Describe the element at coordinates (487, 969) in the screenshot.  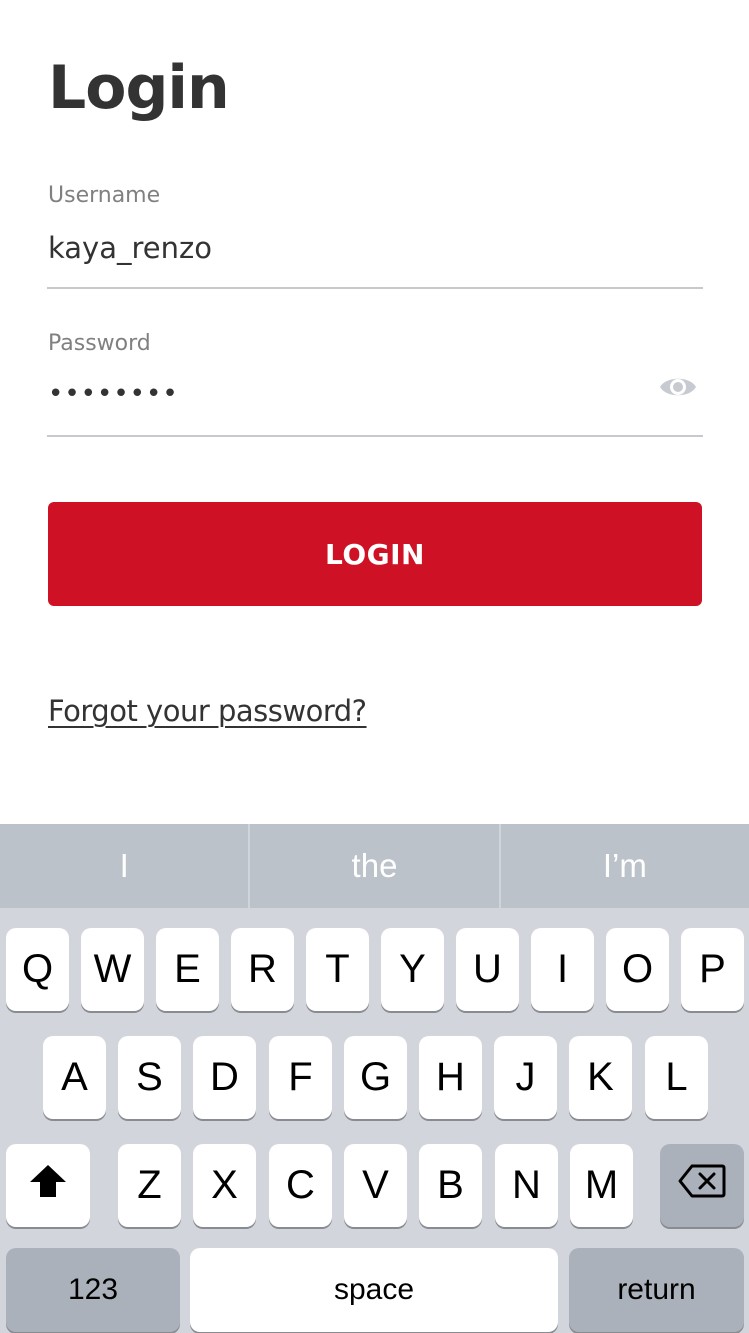
I see `key-u: U` at that location.